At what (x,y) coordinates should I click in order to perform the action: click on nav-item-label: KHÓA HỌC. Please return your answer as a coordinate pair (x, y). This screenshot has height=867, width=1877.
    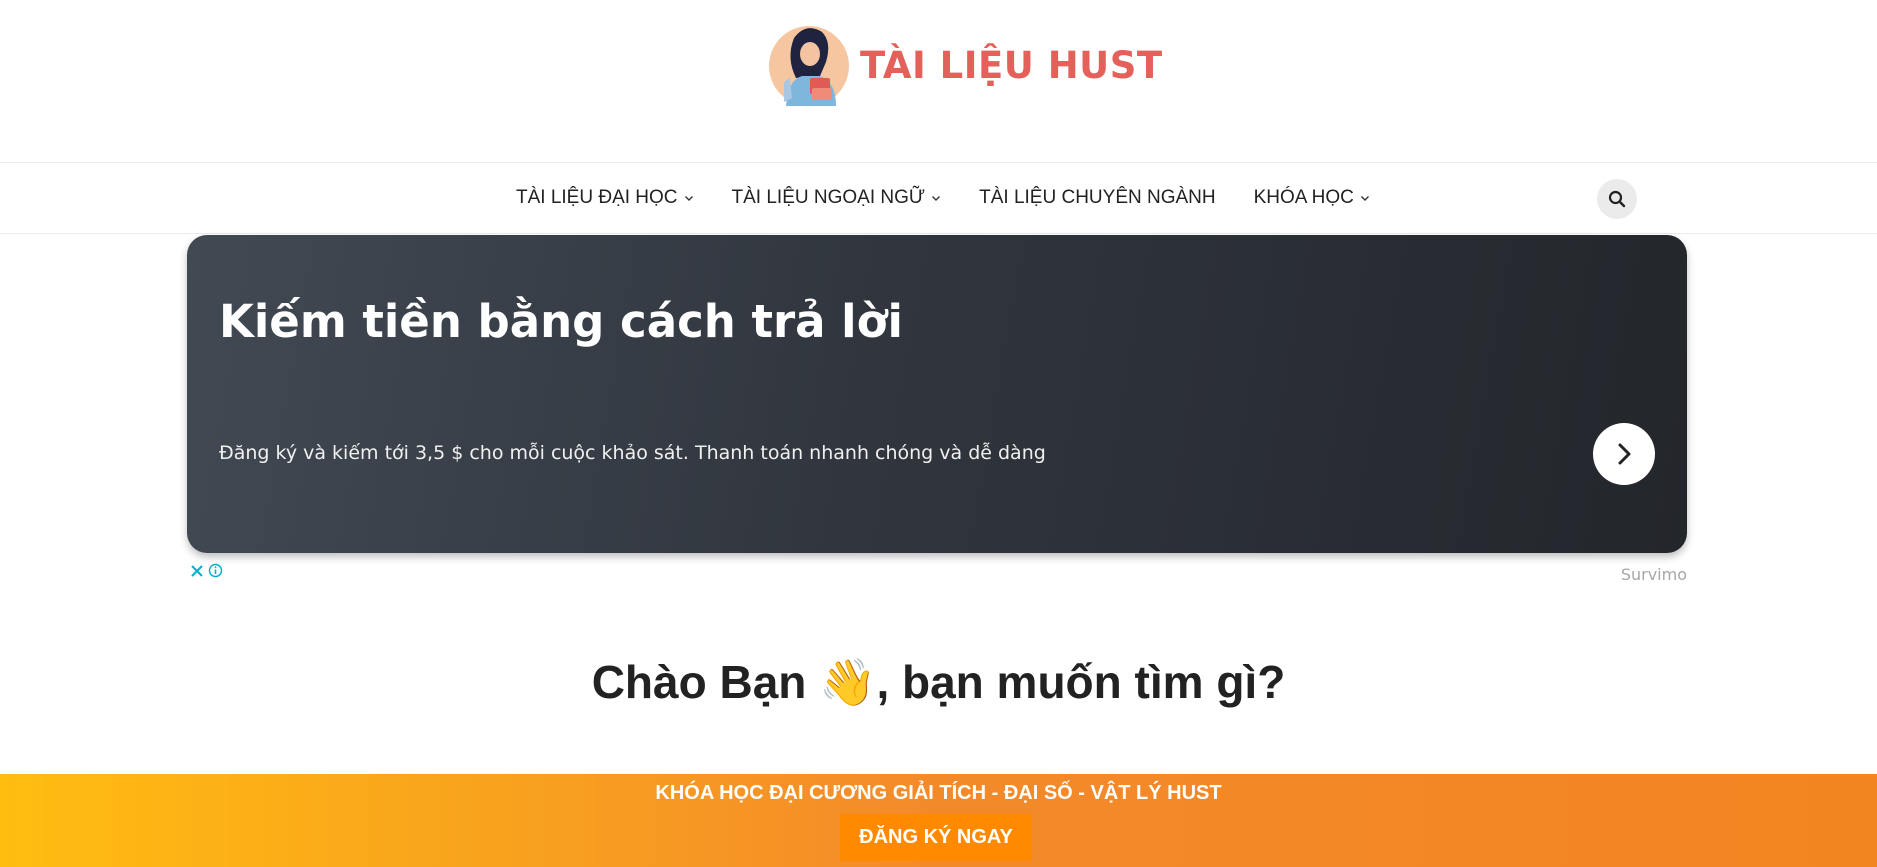
    Looking at the image, I should click on (1303, 197).